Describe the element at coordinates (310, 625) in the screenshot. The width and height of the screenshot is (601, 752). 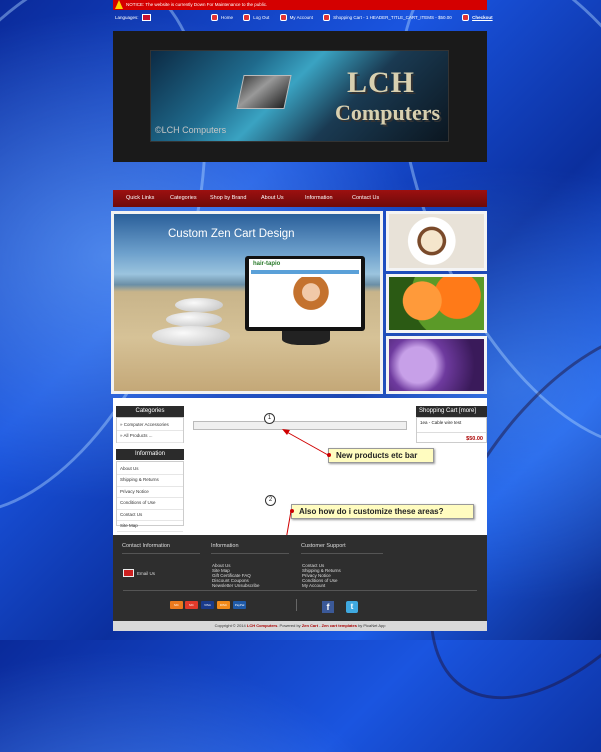
I see `zencart-link: Zen Cart` at that location.